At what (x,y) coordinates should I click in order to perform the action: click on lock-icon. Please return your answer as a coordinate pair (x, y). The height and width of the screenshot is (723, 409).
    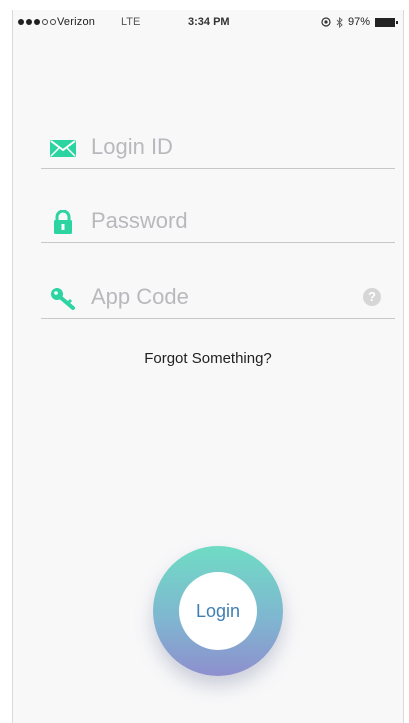
    Looking at the image, I should click on (63, 222).